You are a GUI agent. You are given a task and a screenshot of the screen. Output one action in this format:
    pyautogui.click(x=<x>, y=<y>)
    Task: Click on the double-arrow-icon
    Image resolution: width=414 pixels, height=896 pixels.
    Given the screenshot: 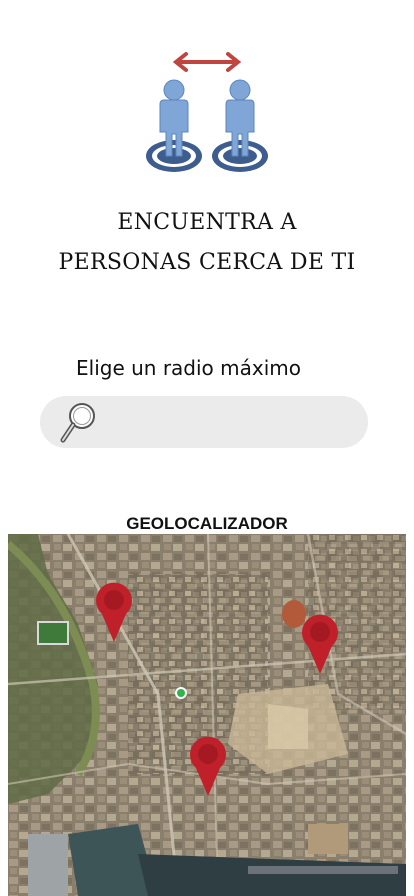 What is the action you would take?
    pyautogui.click(x=207, y=62)
    